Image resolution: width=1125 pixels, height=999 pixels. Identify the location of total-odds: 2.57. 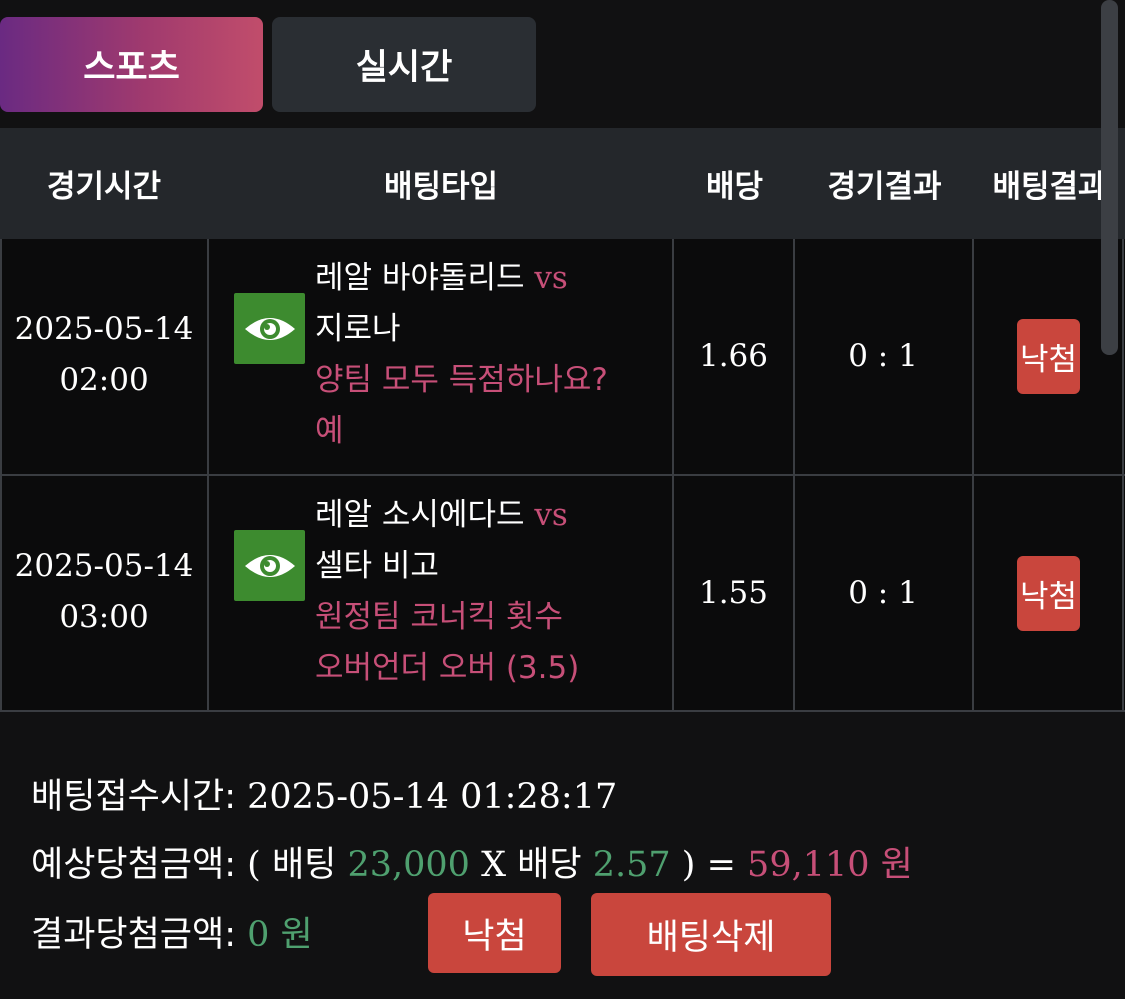
(631, 865).